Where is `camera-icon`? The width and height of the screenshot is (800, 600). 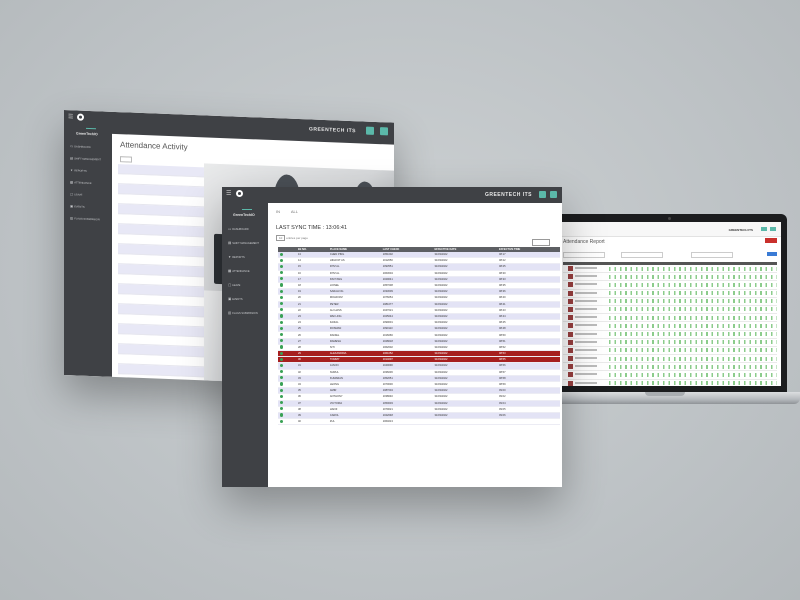
camera-icon is located at coordinates (669, 218).